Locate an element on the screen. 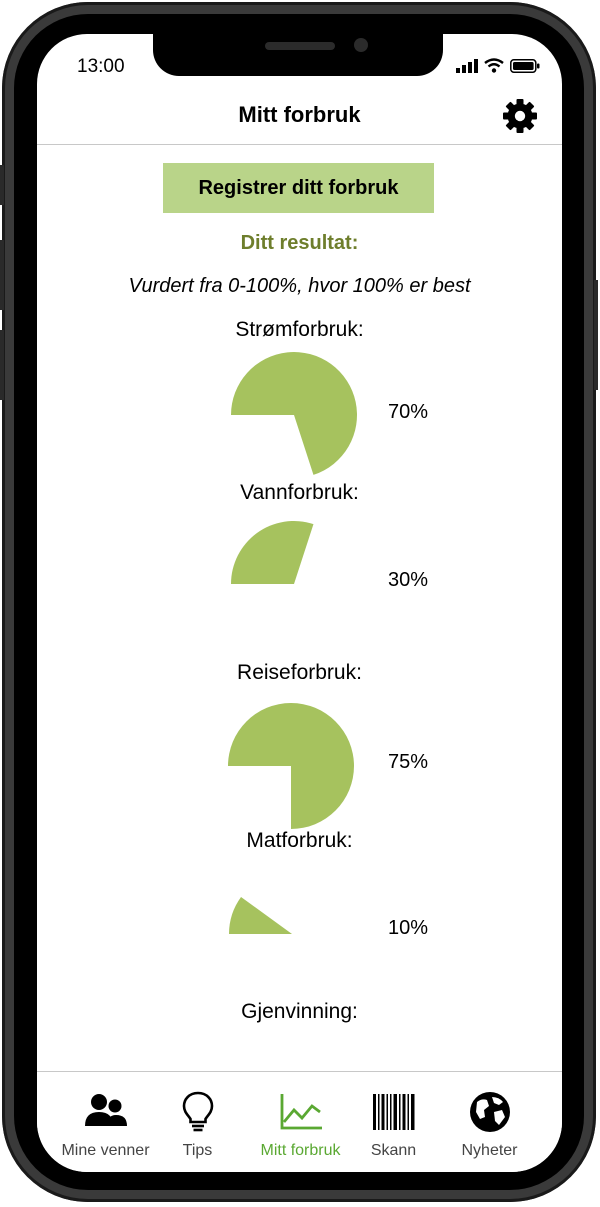 The height and width of the screenshot is (1207, 600). recycling-label: Gjenvinning: is located at coordinates (299, 1011).